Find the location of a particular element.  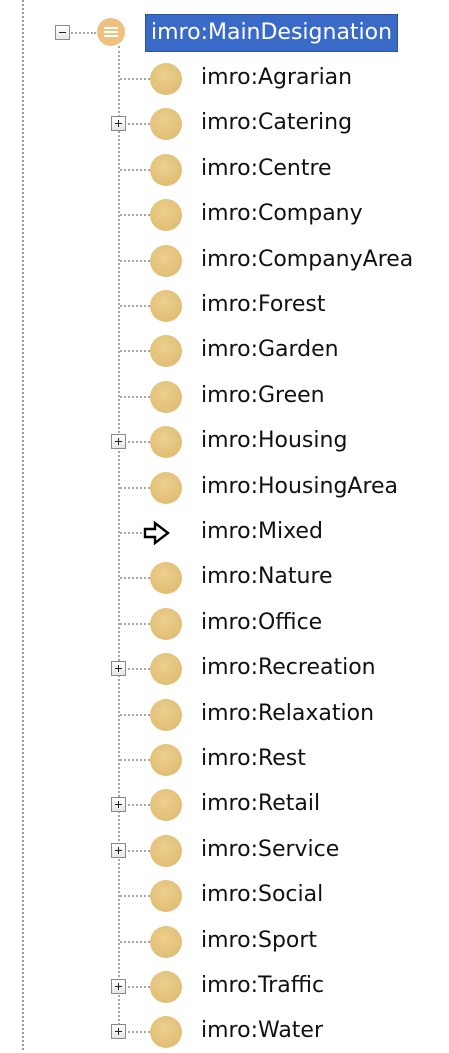

tree-item: imro:Relaxation is located at coordinates (224, 714).